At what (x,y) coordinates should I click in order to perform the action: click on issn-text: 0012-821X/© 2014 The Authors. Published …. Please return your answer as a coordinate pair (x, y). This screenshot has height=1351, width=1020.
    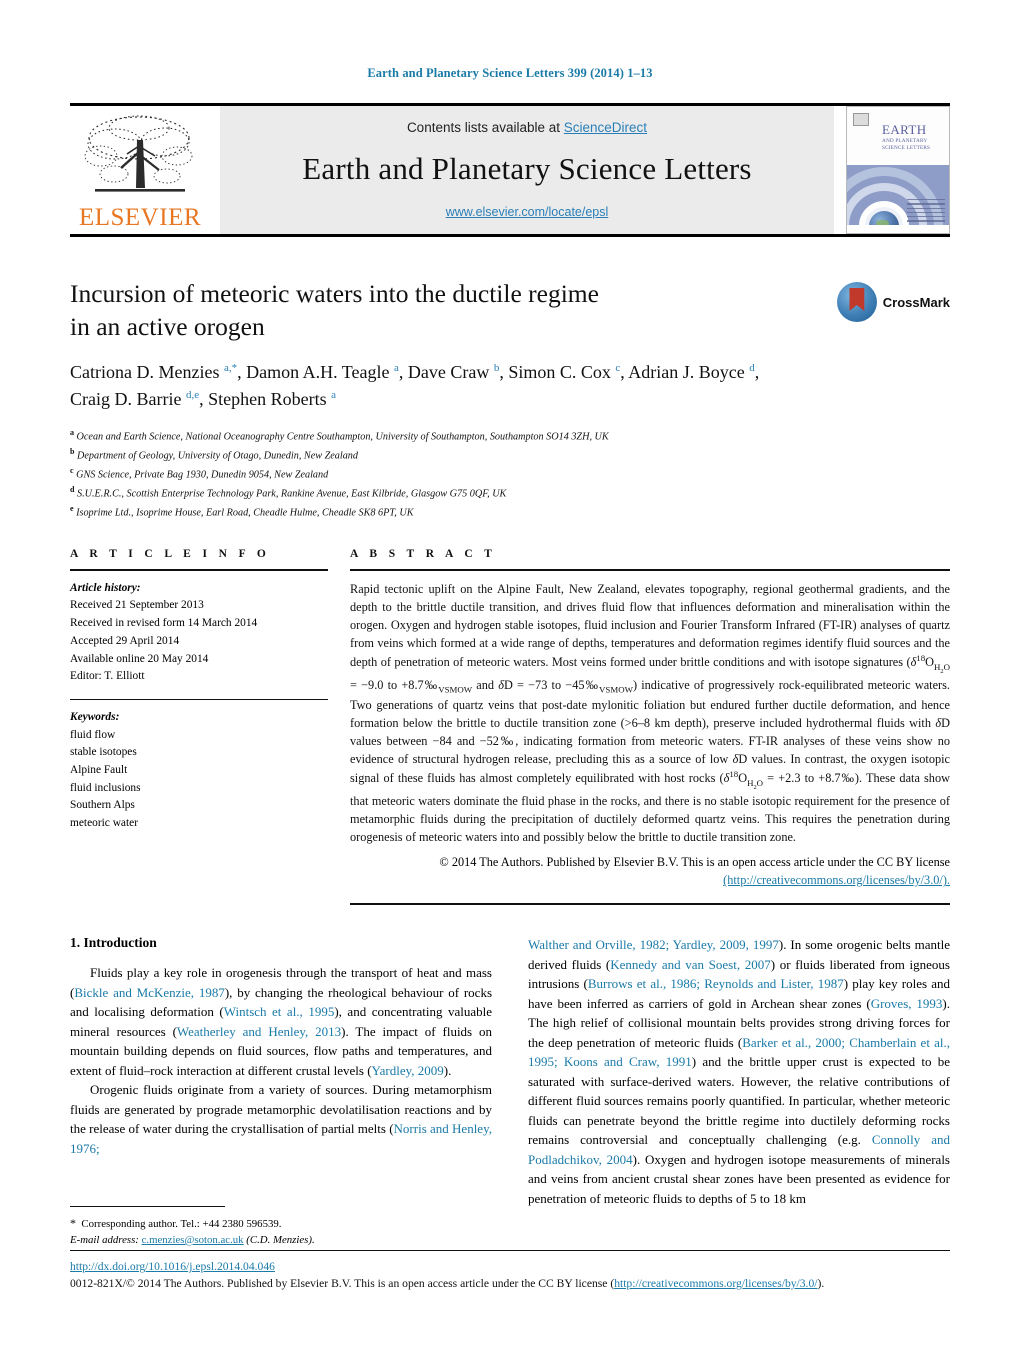
    Looking at the image, I should click on (342, 1284).